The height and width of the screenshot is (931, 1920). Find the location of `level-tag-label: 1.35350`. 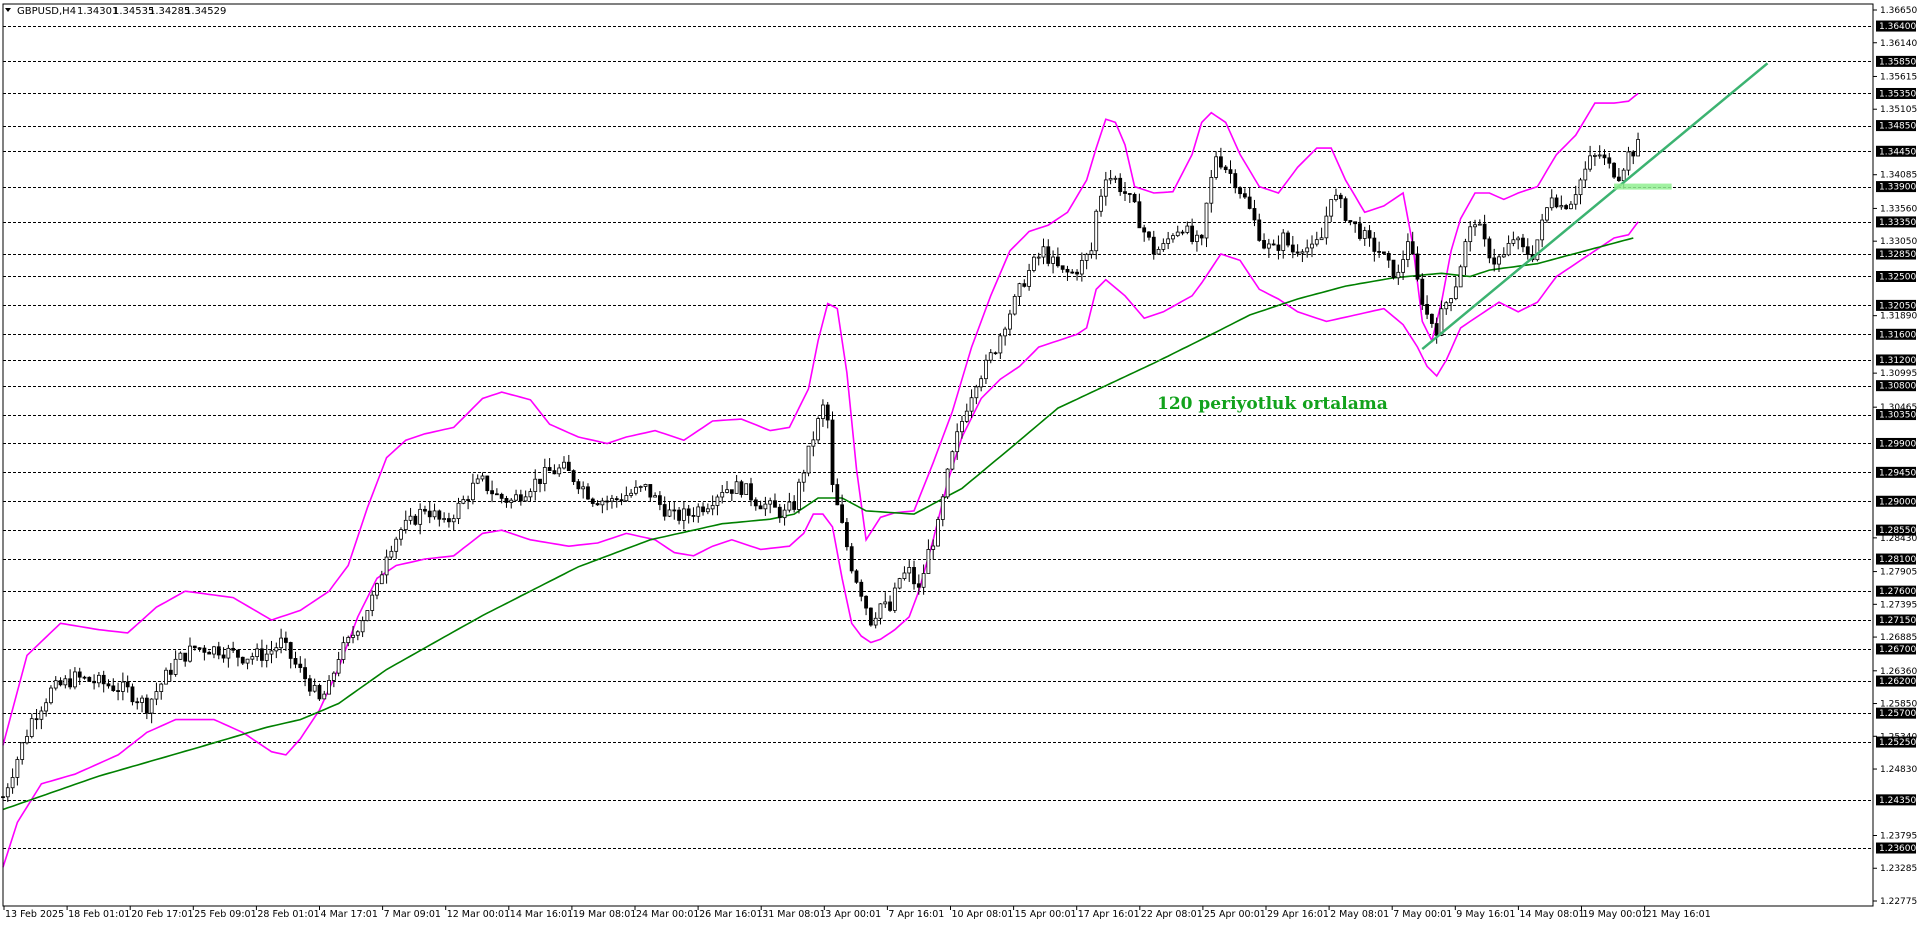

level-tag-label: 1.35350 is located at coordinates (1897, 94).